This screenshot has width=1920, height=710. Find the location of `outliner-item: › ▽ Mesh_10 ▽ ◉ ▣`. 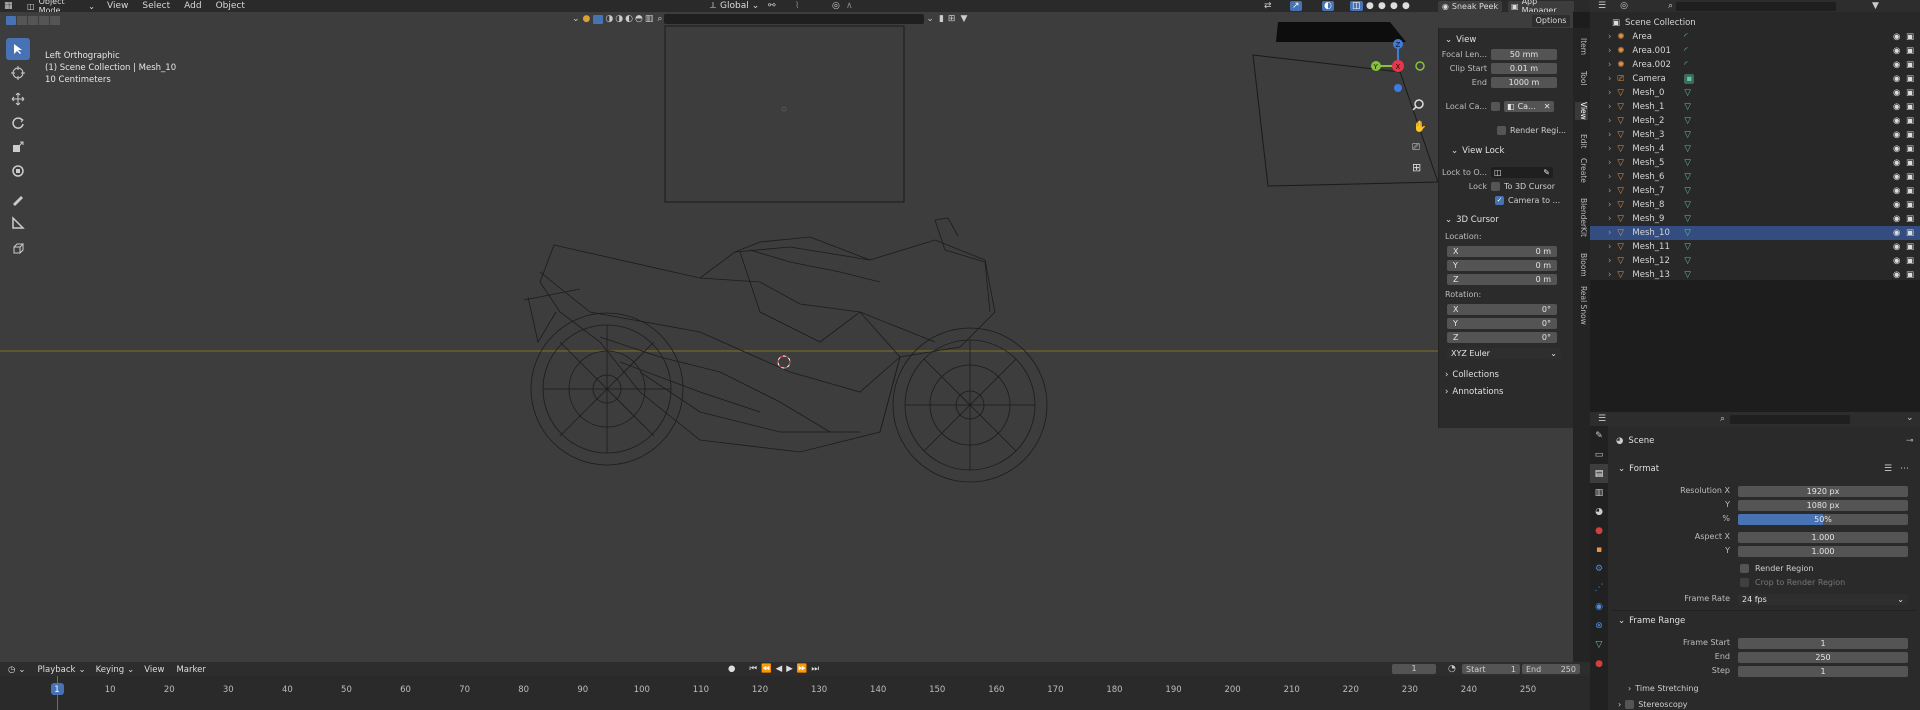

outliner-item: › ▽ Mesh_10 ▽ ◉ ▣ is located at coordinates (1755, 233).